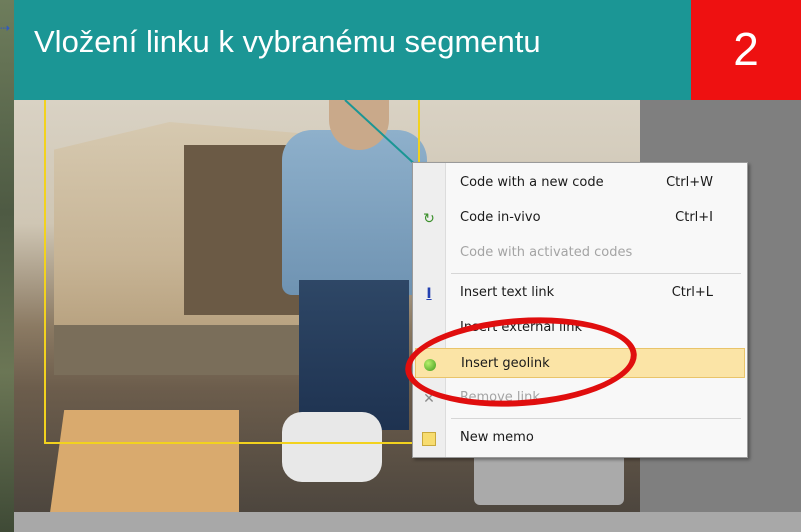 Image resolution: width=801 pixels, height=532 pixels. Describe the element at coordinates (7, 266) in the screenshot. I see `background-map-strip: ⇢` at that location.